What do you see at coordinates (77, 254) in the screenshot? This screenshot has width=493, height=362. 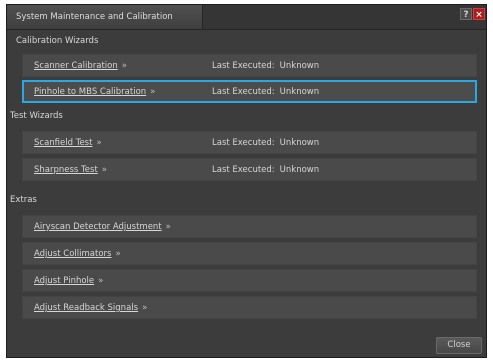 I see `adjust-collimators-link: Adjust Collimators»` at bounding box center [77, 254].